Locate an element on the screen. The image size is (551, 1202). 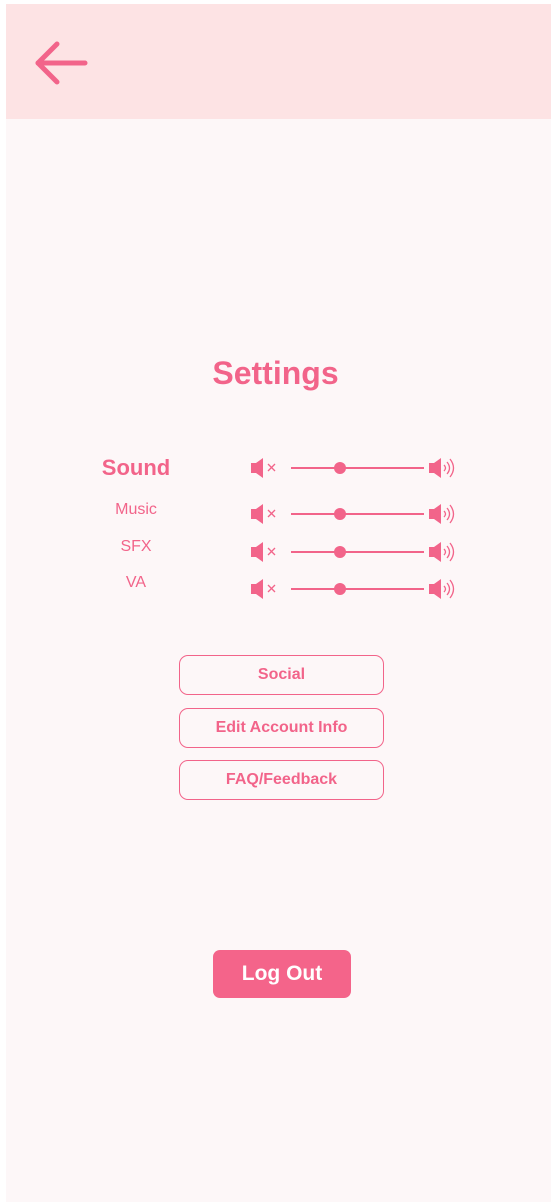
va-label: VA is located at coordinates (136, 582).